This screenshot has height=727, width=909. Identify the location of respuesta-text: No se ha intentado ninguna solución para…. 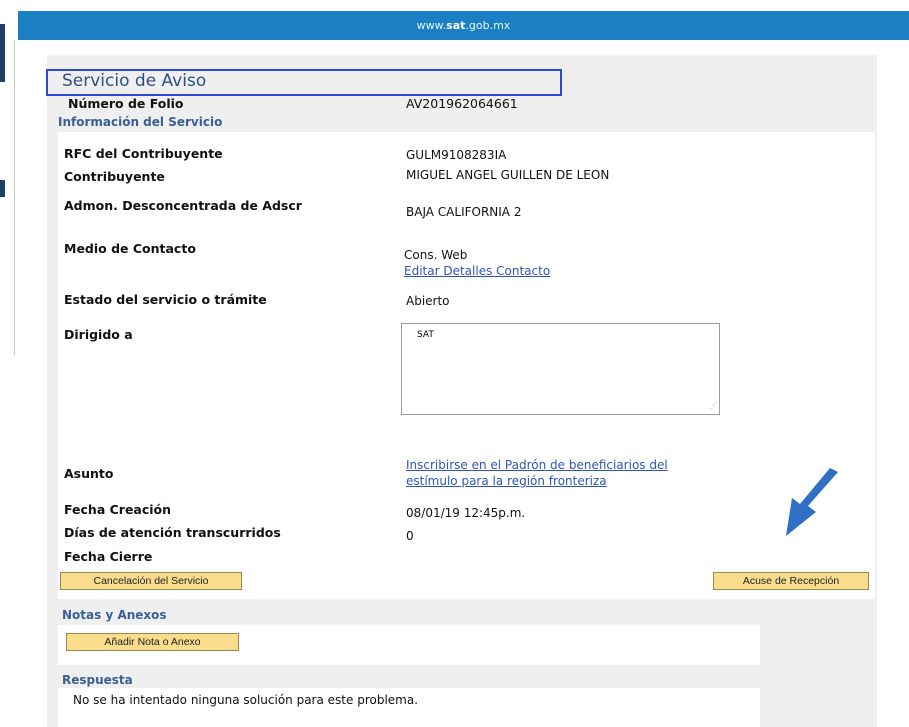
(246, 700).